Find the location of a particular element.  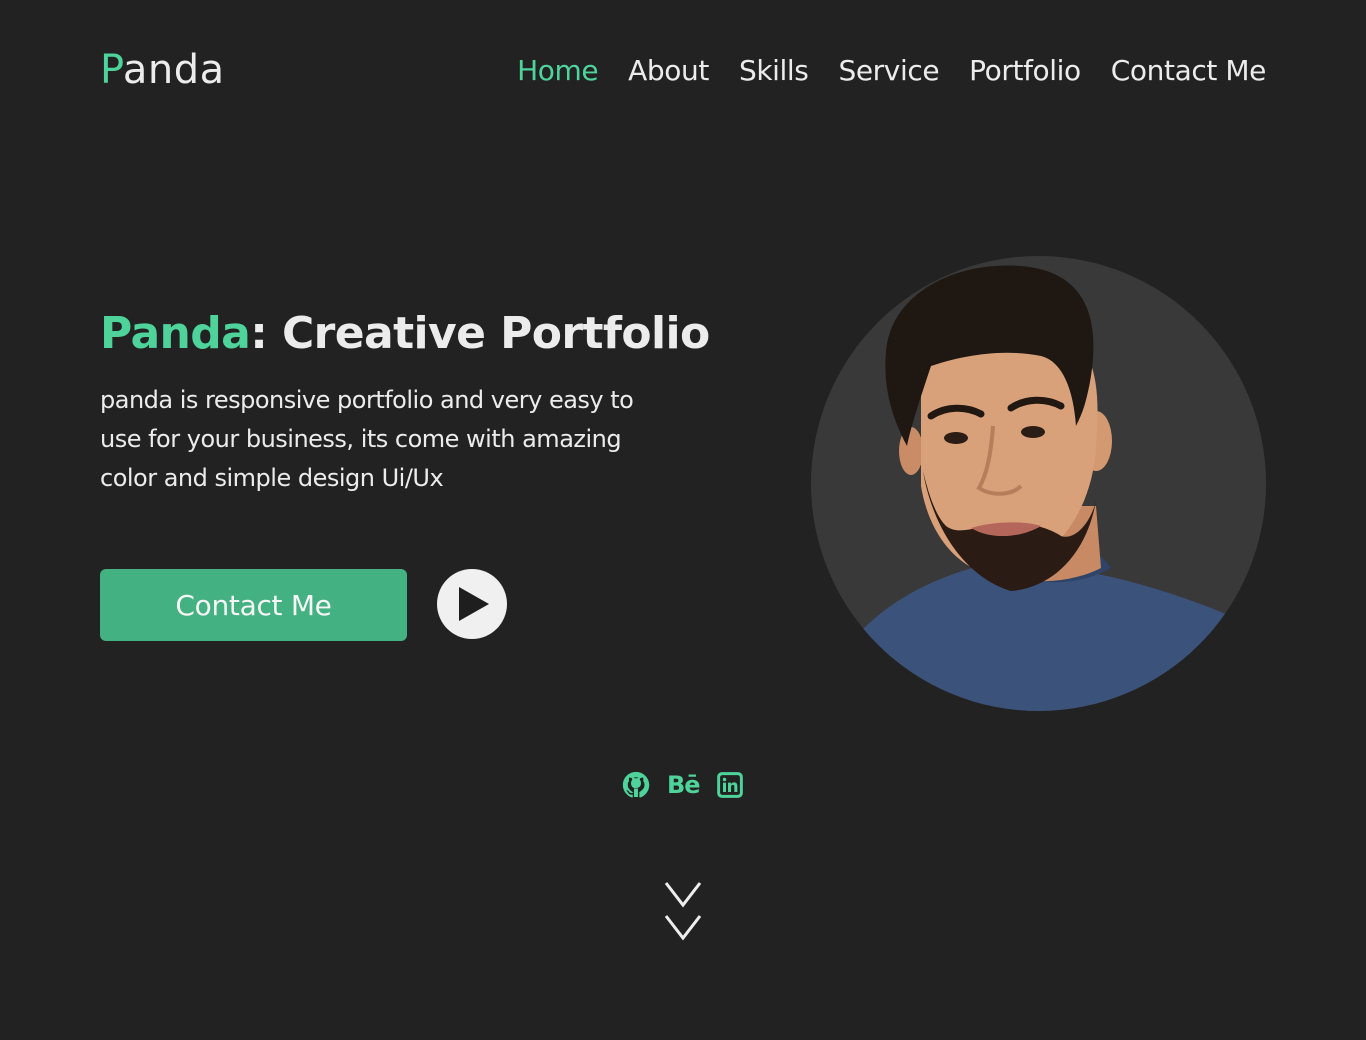

nav-about: About is located at coordinates (668, 71).